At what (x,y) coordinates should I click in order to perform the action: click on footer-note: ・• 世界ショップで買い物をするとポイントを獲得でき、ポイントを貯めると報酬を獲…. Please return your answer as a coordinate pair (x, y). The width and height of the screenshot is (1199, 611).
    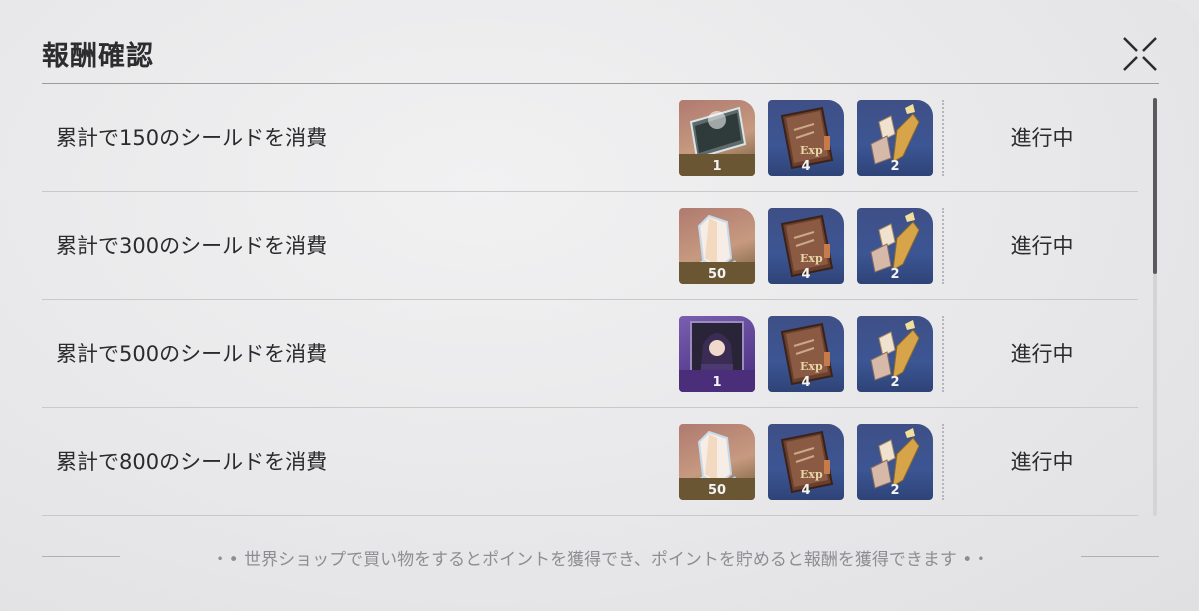
    Looking at the image, I should click on (600, 555).